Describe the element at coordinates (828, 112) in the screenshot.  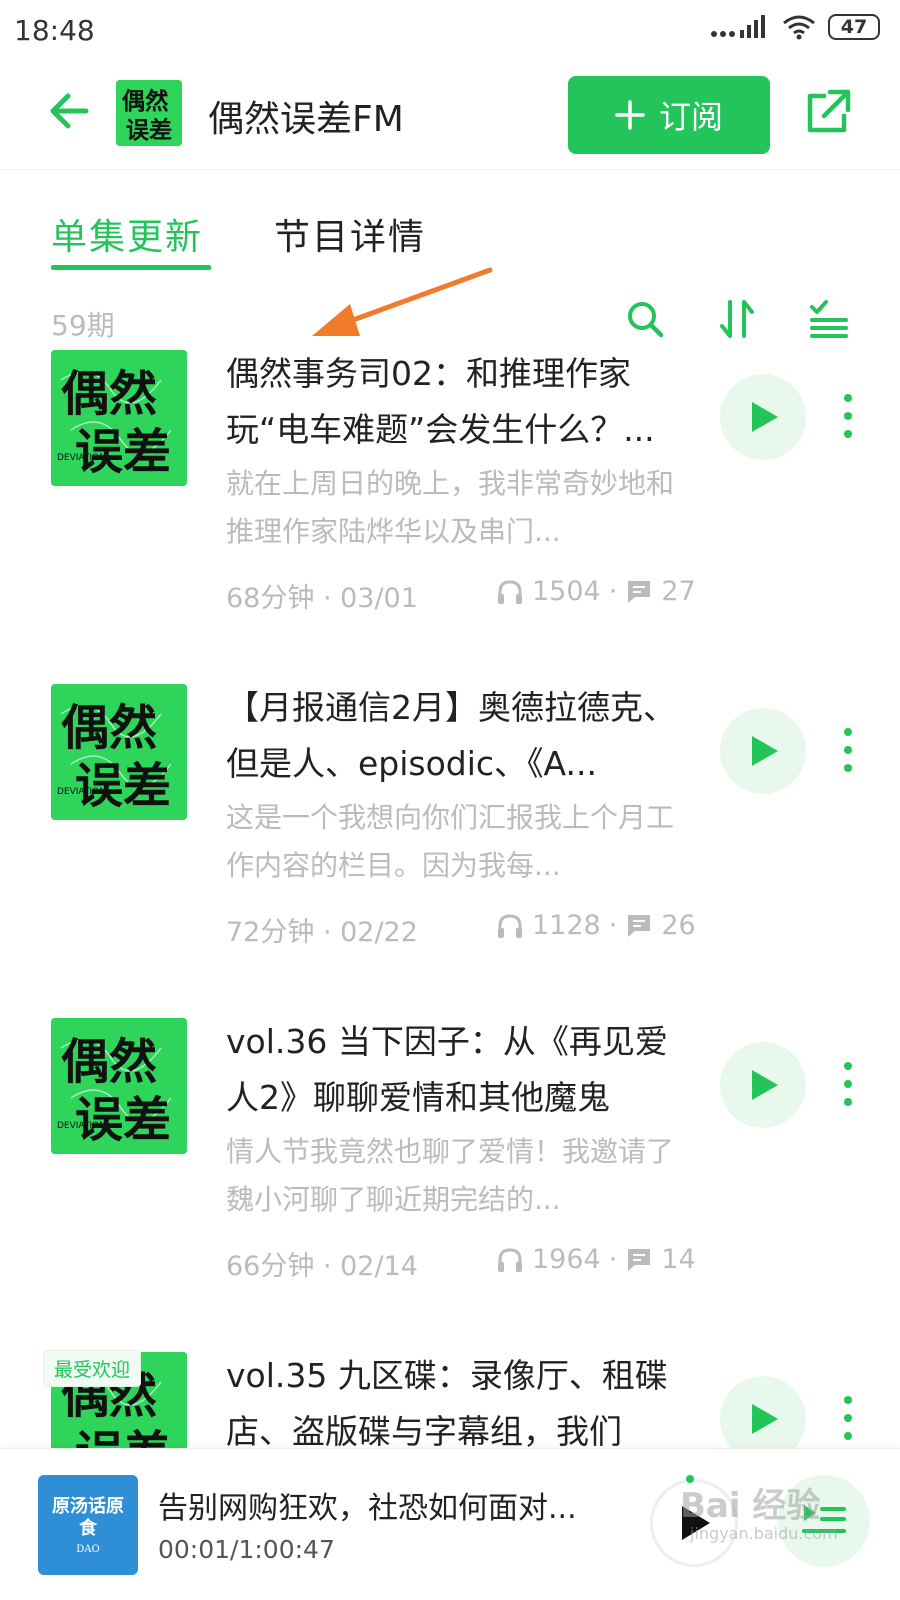
I see `share-icon` at that location.